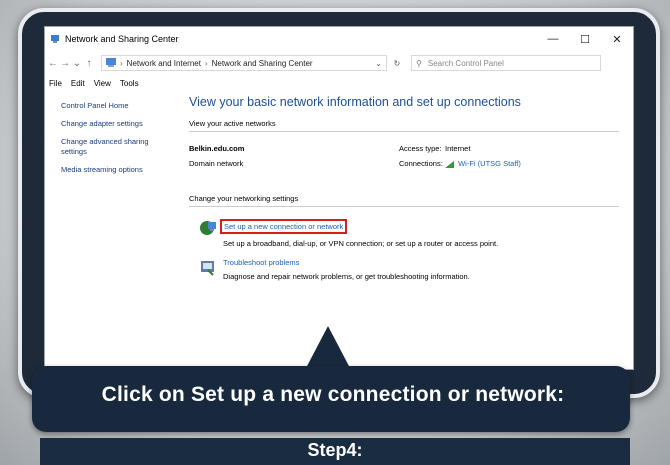 This screenshot has width=670, height=465. Describe the element at coordinates (262, 63) in the screenshot. I see `breadcrumb-network-sharing: Network and Sharing Center` at that location.